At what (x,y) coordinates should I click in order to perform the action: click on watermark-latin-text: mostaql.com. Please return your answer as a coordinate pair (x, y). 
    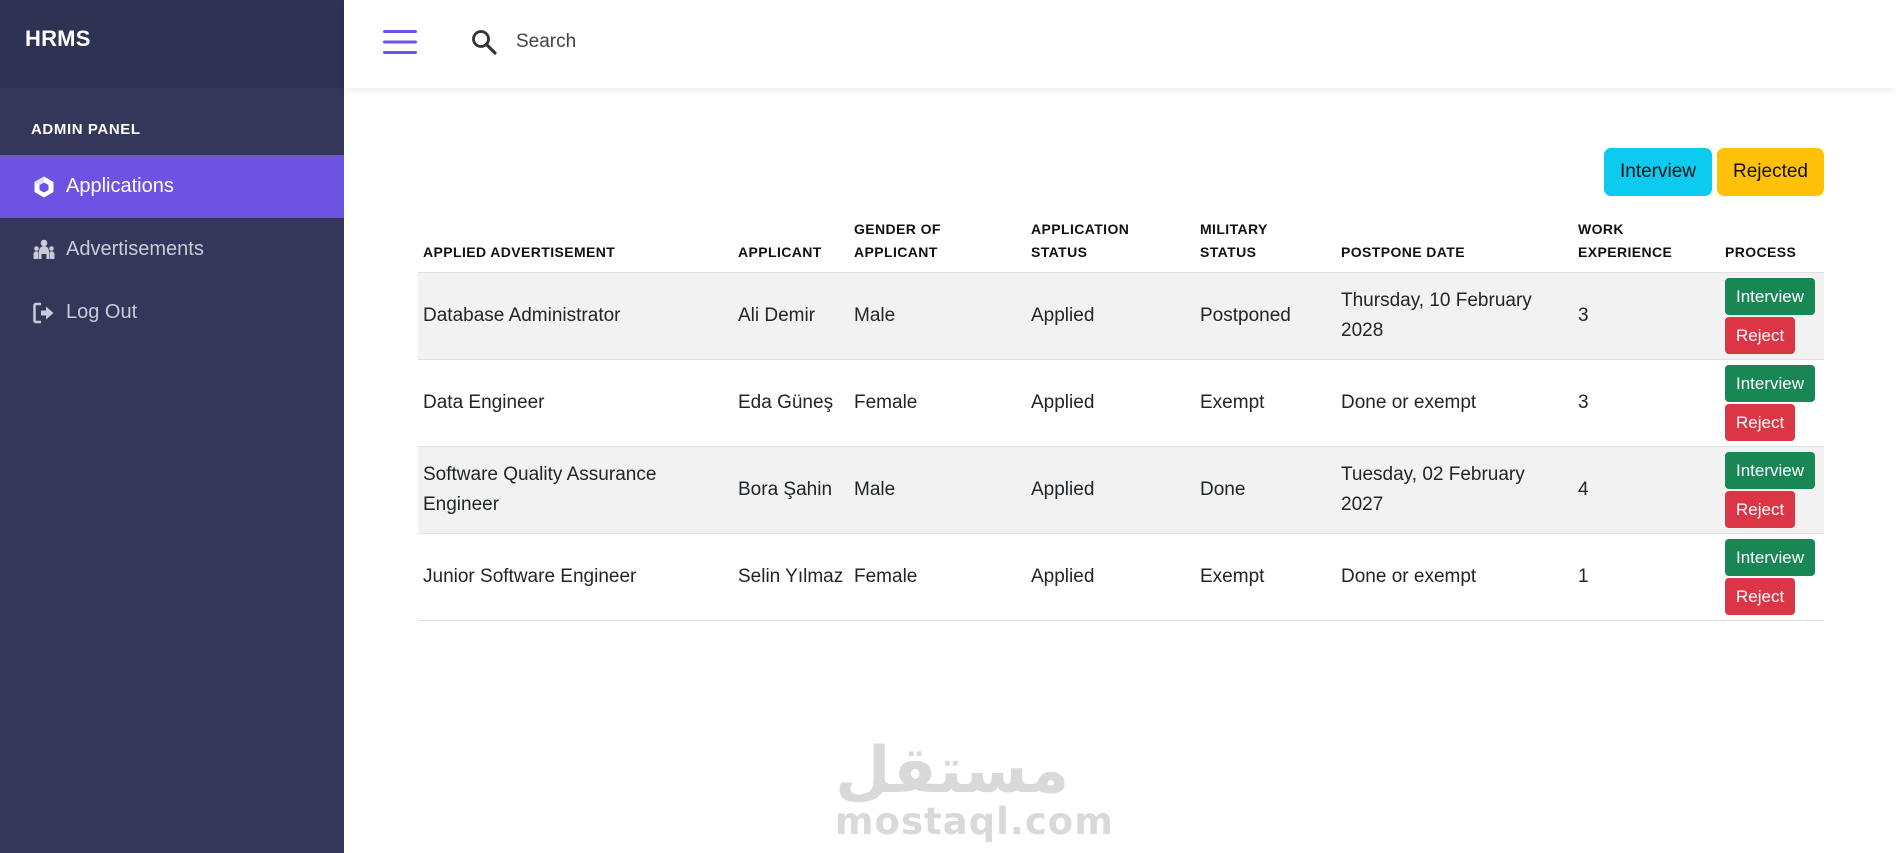
    Looking at the image, I should click on (974, 821).